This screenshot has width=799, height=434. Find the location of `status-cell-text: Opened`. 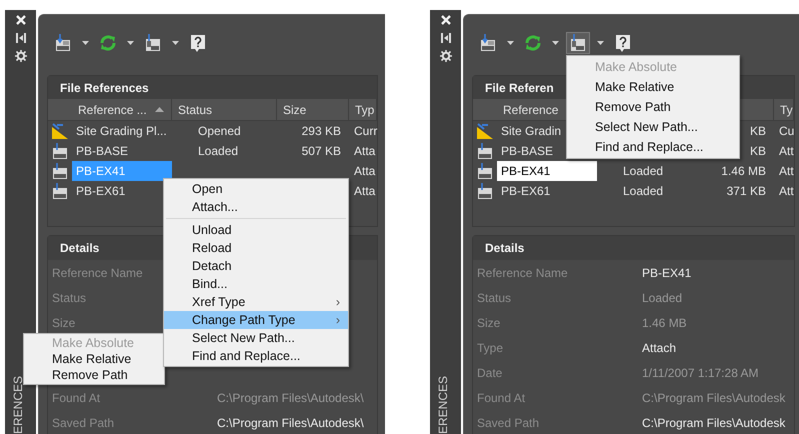

status-cell-text: Opened is located at coordinates (219, 131).